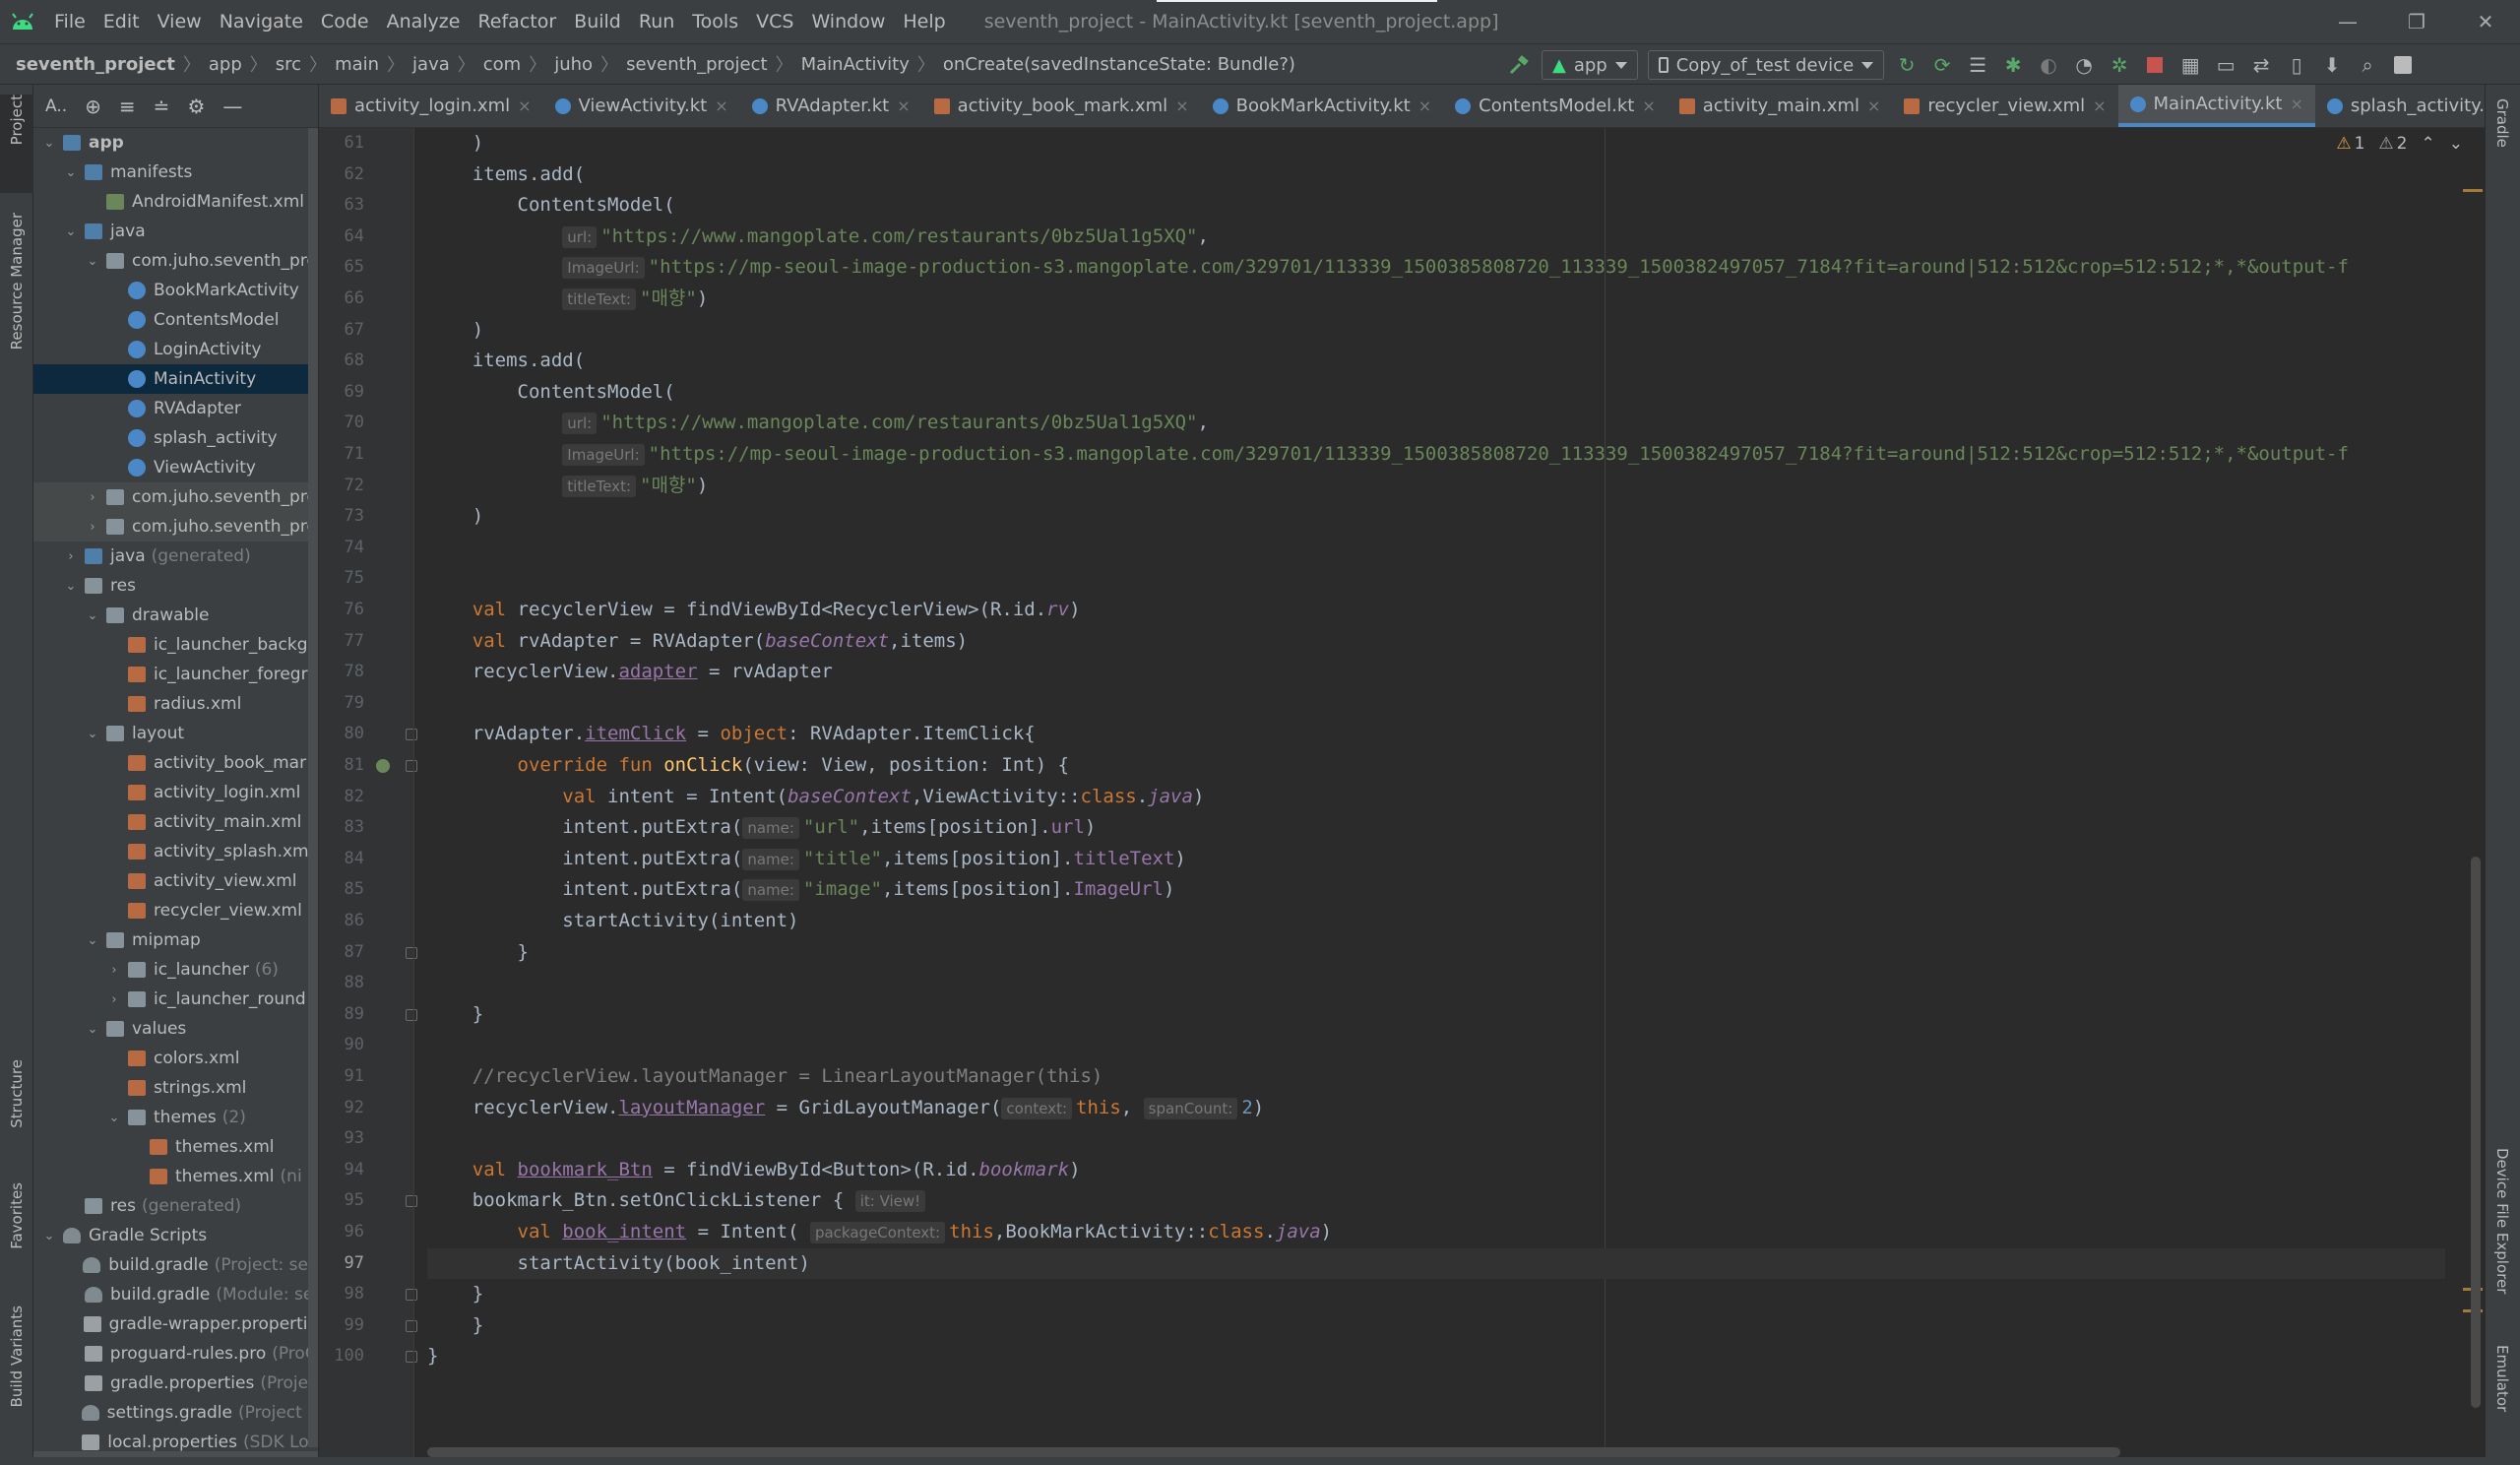 This screenshot has height=1465, width=2520. Describe the element at coordinates (1436, 1263) in the screenshot. I see `code-line: startActivity(book_intent)` at that location.